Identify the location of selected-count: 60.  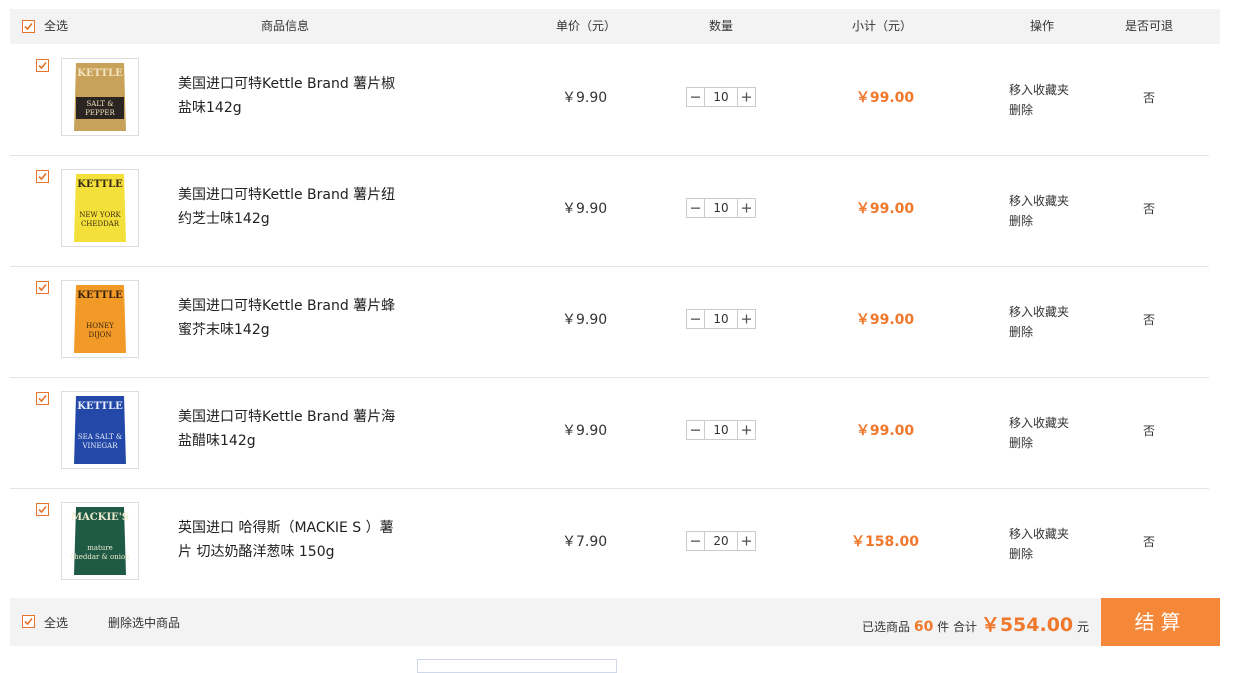
(923, 627).